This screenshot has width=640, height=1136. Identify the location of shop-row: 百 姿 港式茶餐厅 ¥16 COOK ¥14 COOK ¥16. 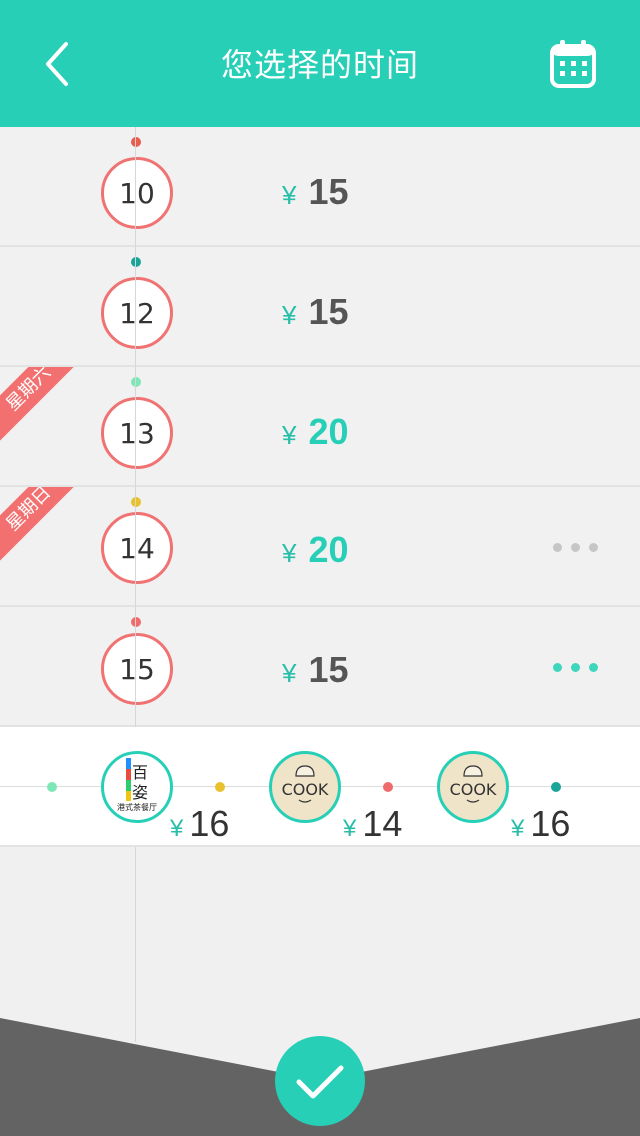
(320, 787).